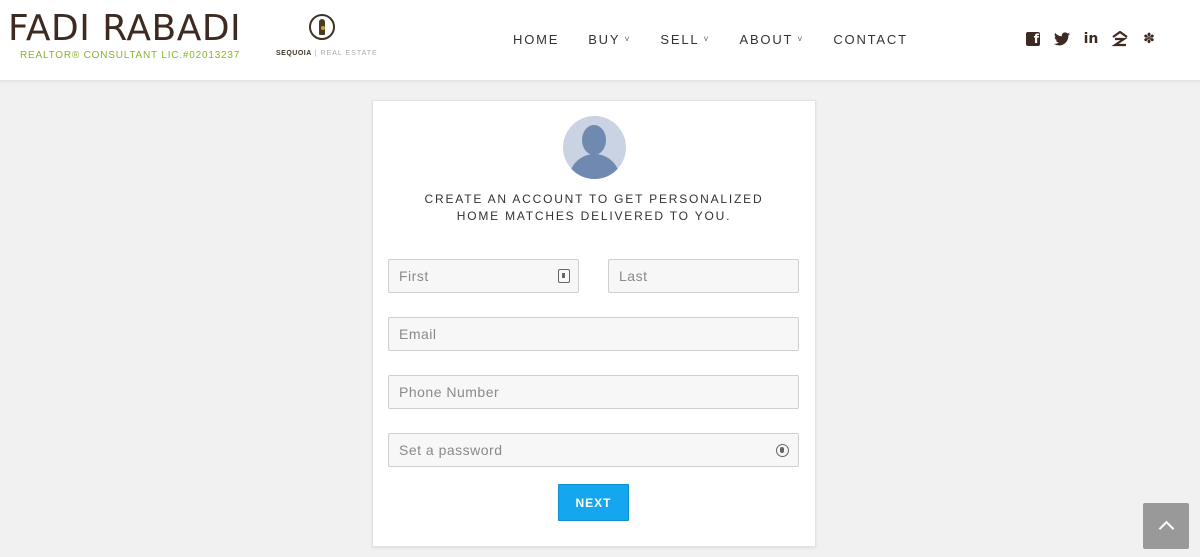 The width and height of the screenshot is (1200, 557). What do you see at coordinates (725, 39) in the screenshot?
I see `main-nav: HOME BUY ˅ SELL ˅ ABOUT ˅ CONTACT` at bounding box center [725, 39].